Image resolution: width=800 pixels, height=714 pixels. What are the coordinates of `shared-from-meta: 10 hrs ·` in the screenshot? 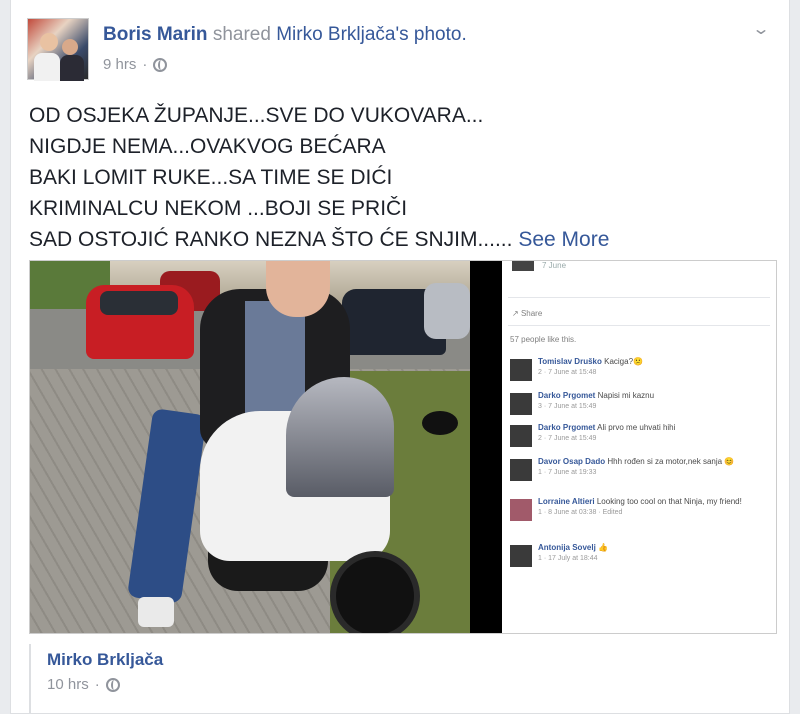 It's located at (83, 684).